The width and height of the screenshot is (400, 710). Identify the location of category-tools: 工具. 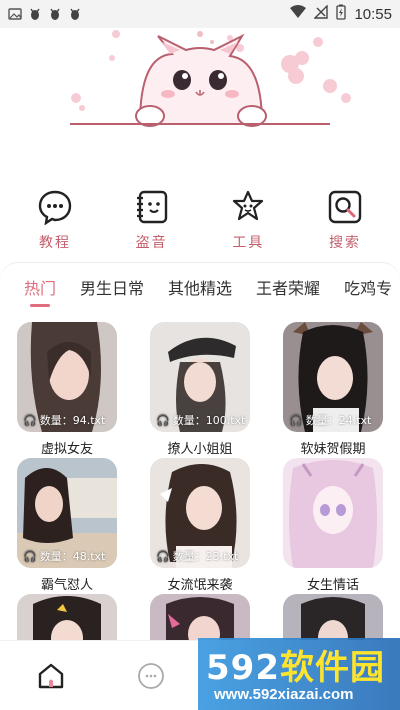
(248, 220).